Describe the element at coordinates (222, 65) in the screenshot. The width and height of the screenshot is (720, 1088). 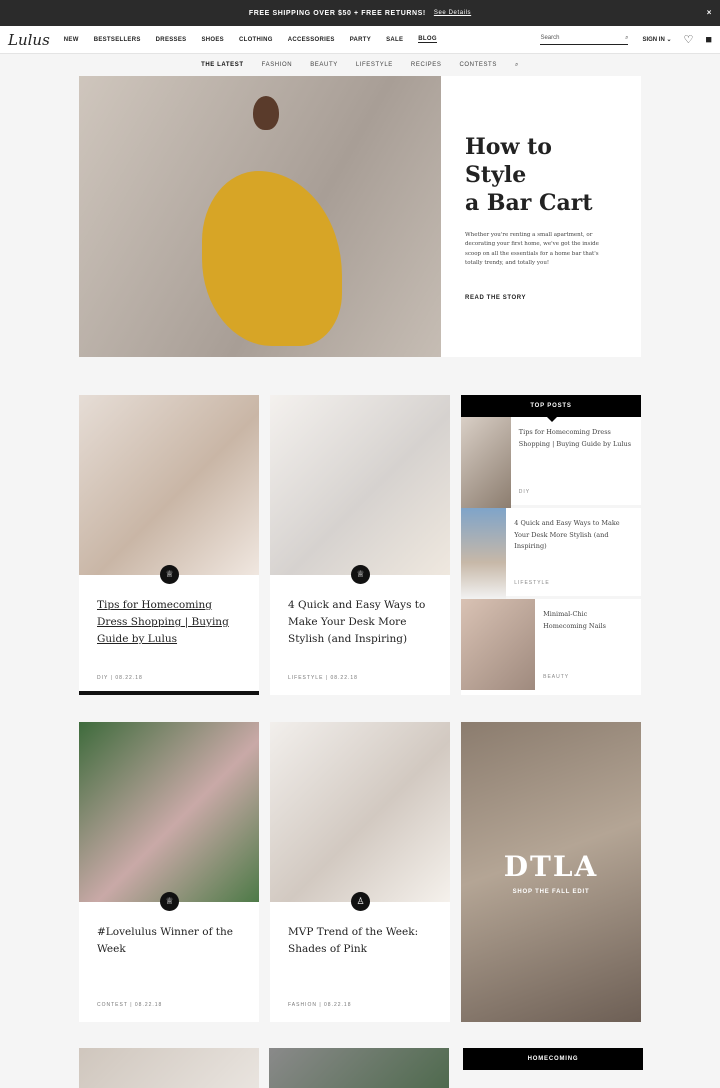
I see `subnav-the-latest: THE LATEST` at that location.